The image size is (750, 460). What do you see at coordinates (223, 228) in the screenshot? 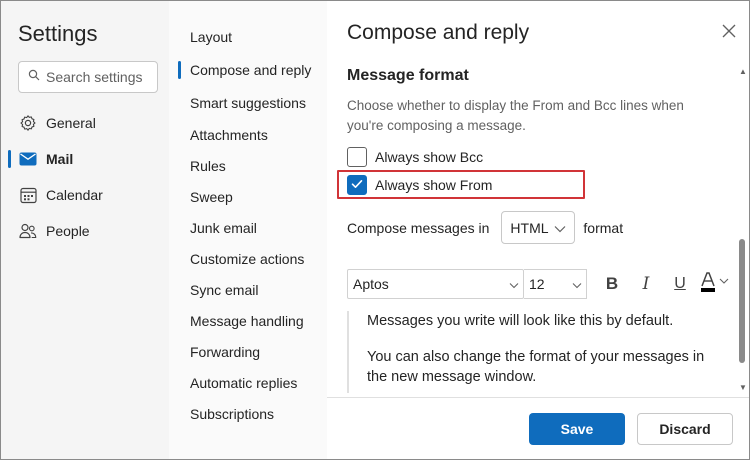
I see `menu-item-junk-email: Junk email` at bounding box center [223, 228].